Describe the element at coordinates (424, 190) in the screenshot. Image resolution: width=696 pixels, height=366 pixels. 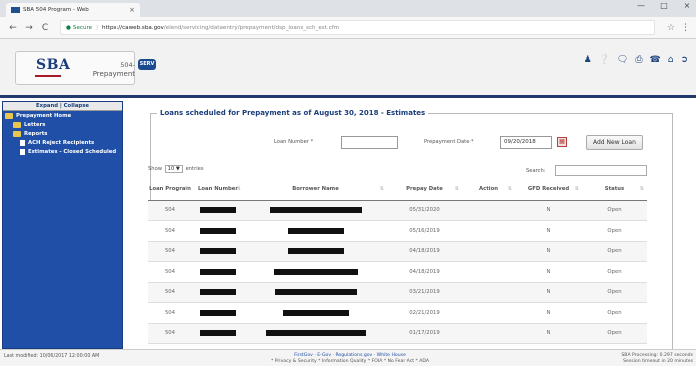
I see `column-header-prepay-date: Prepay Date ⇅` at that location.